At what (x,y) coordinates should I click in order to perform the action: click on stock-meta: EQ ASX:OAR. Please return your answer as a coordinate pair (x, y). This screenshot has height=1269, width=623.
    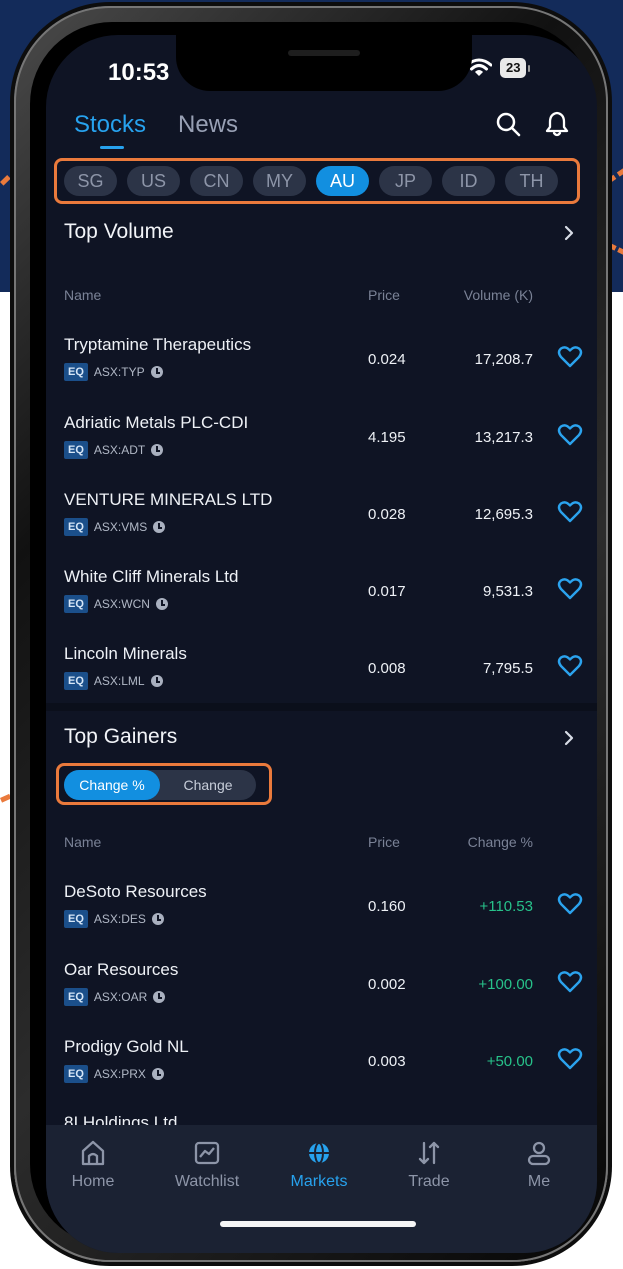
    Looking at the image, I should click on (115, 997).